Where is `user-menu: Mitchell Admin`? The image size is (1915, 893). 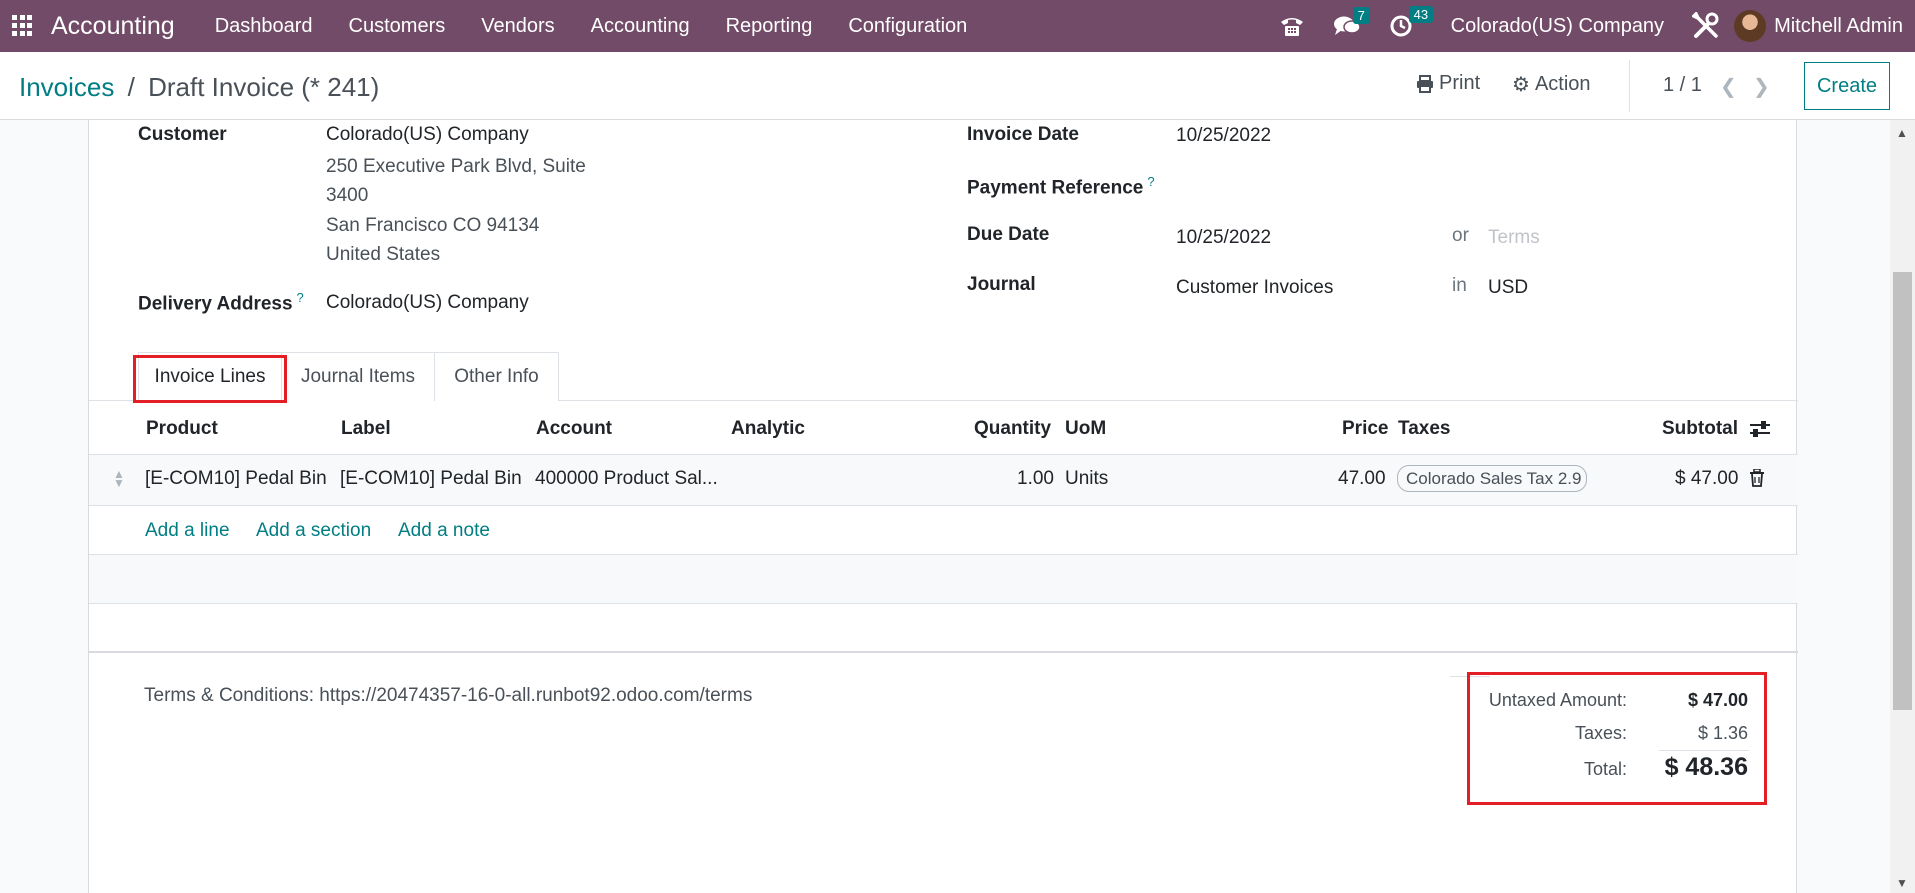 user-menu: Mitchell Admin is located at coordinates (1838, 26).